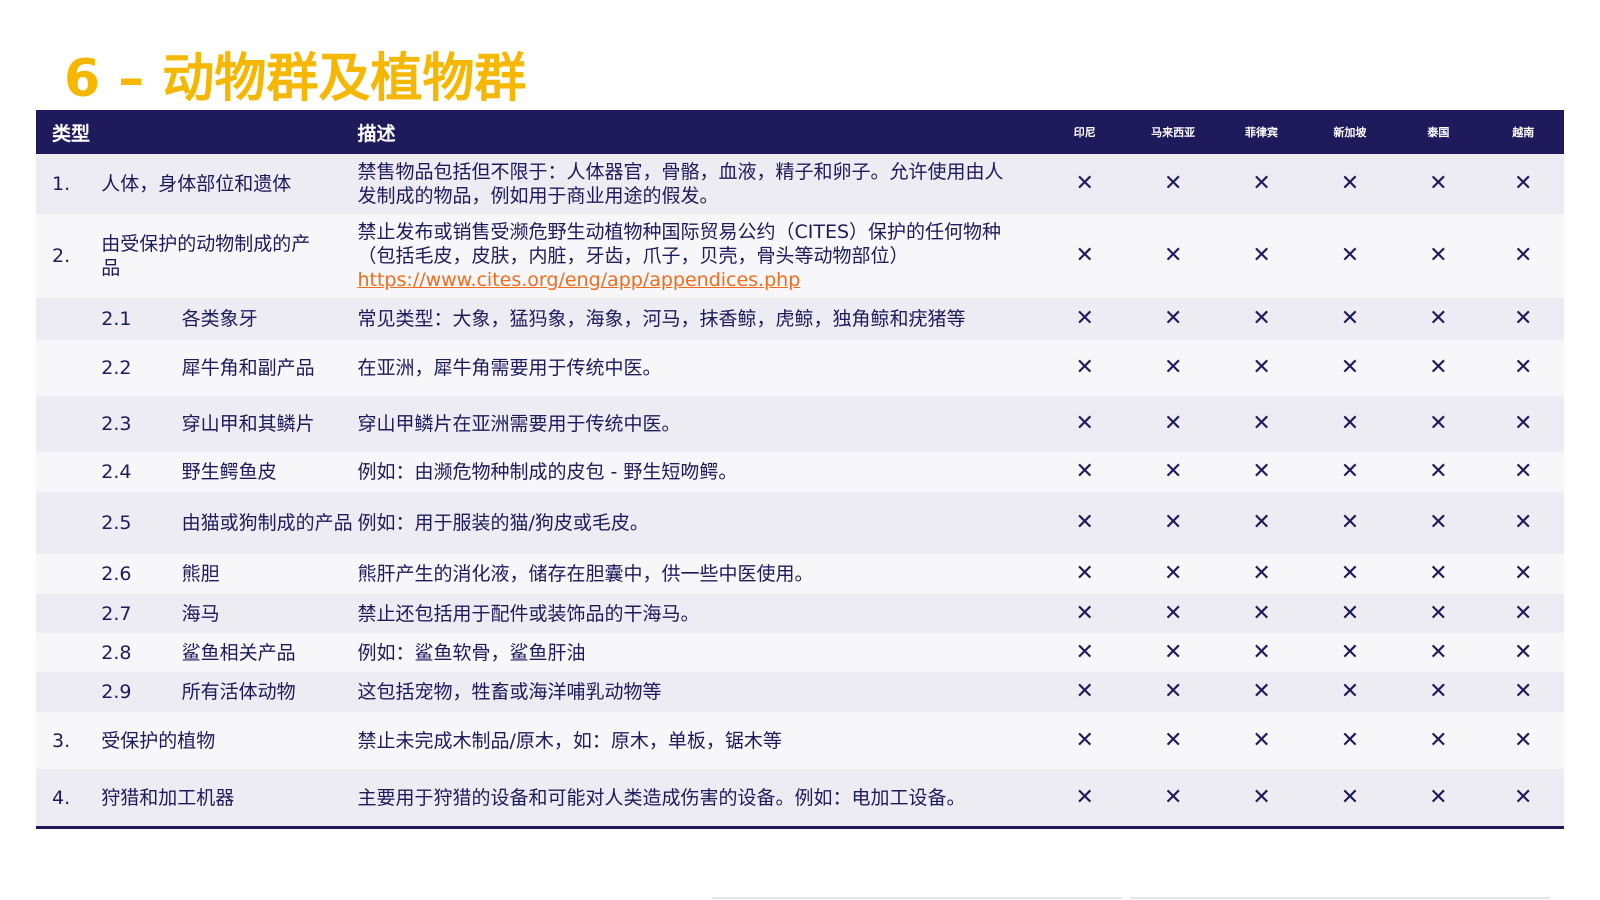 The height and width of the screenshot is (900, 1600). What do you see at coordinates (800, 740) in the screenshot?
I see `table-row: 3. 受保护的植物 禁止未完成木制品/原木，如：原木，单板，锯木等 ✕ ✕ ✕ ✕ ✕ ✕` at bounding box center [800, 740].